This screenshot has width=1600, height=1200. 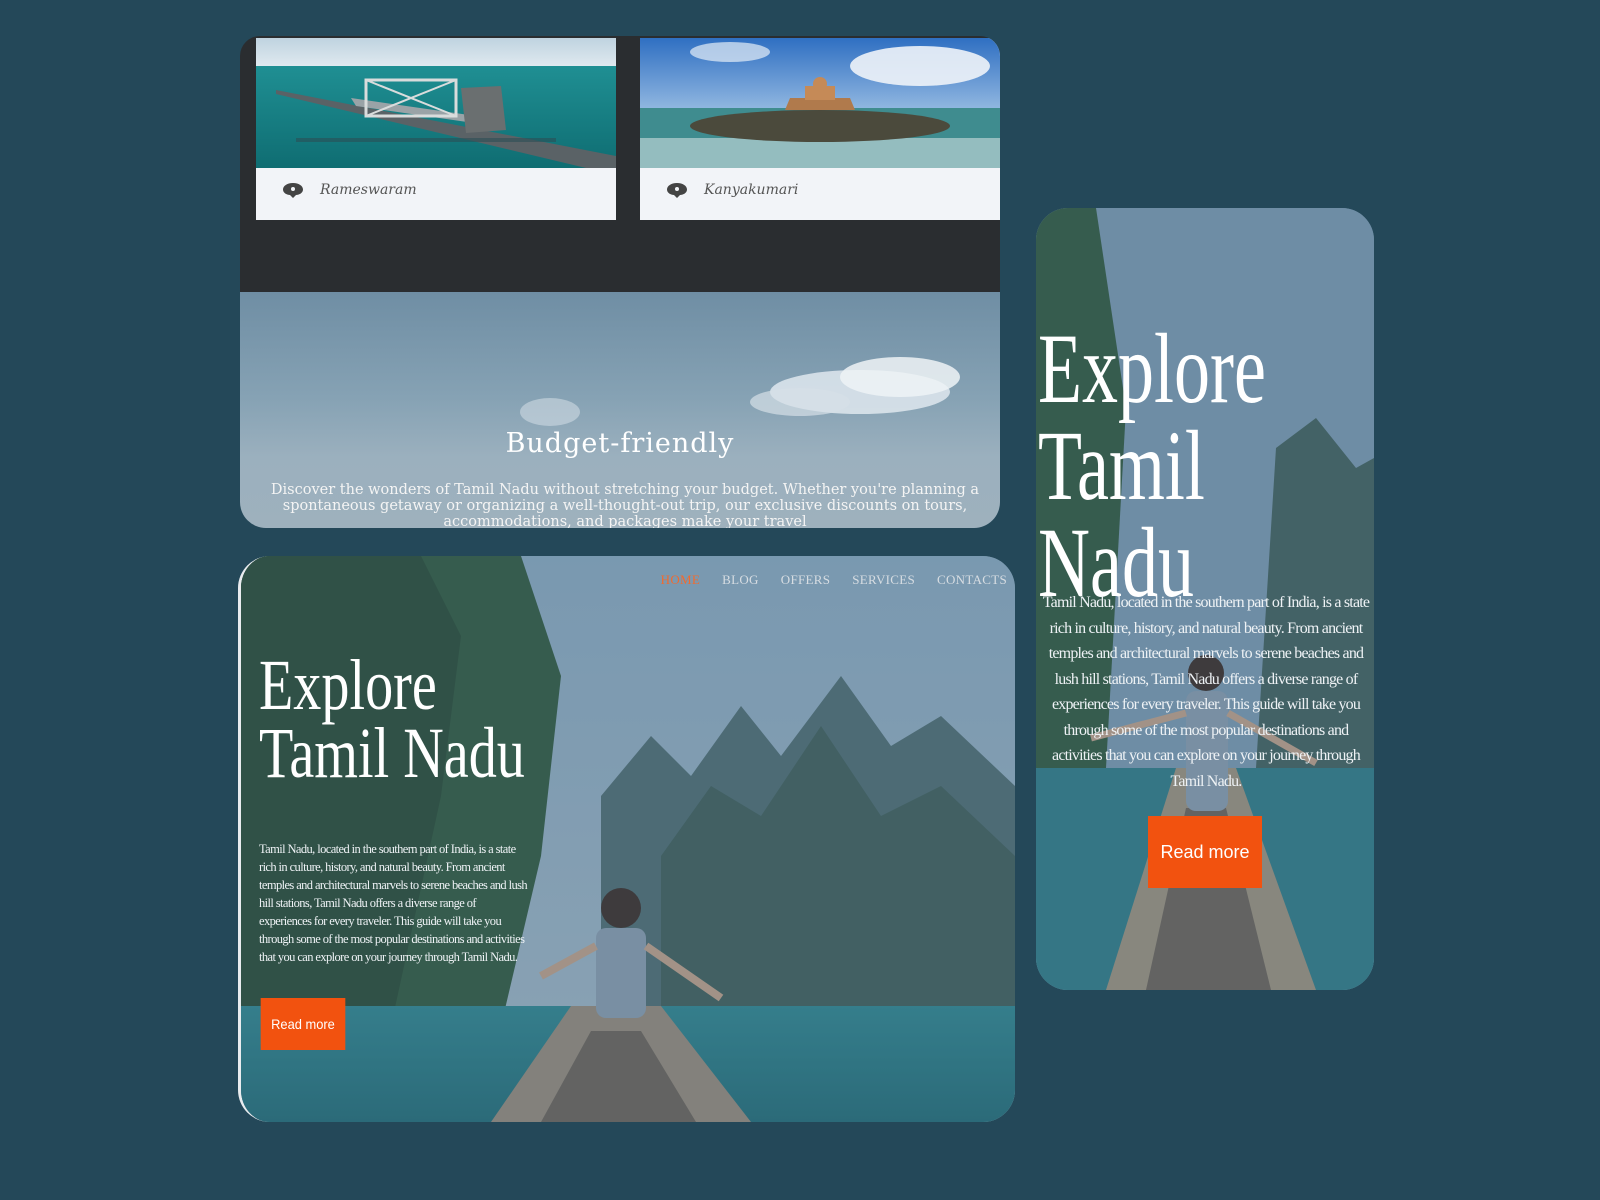 I want to click on nav-offers: OFFERS, so click(x=806, y=580).